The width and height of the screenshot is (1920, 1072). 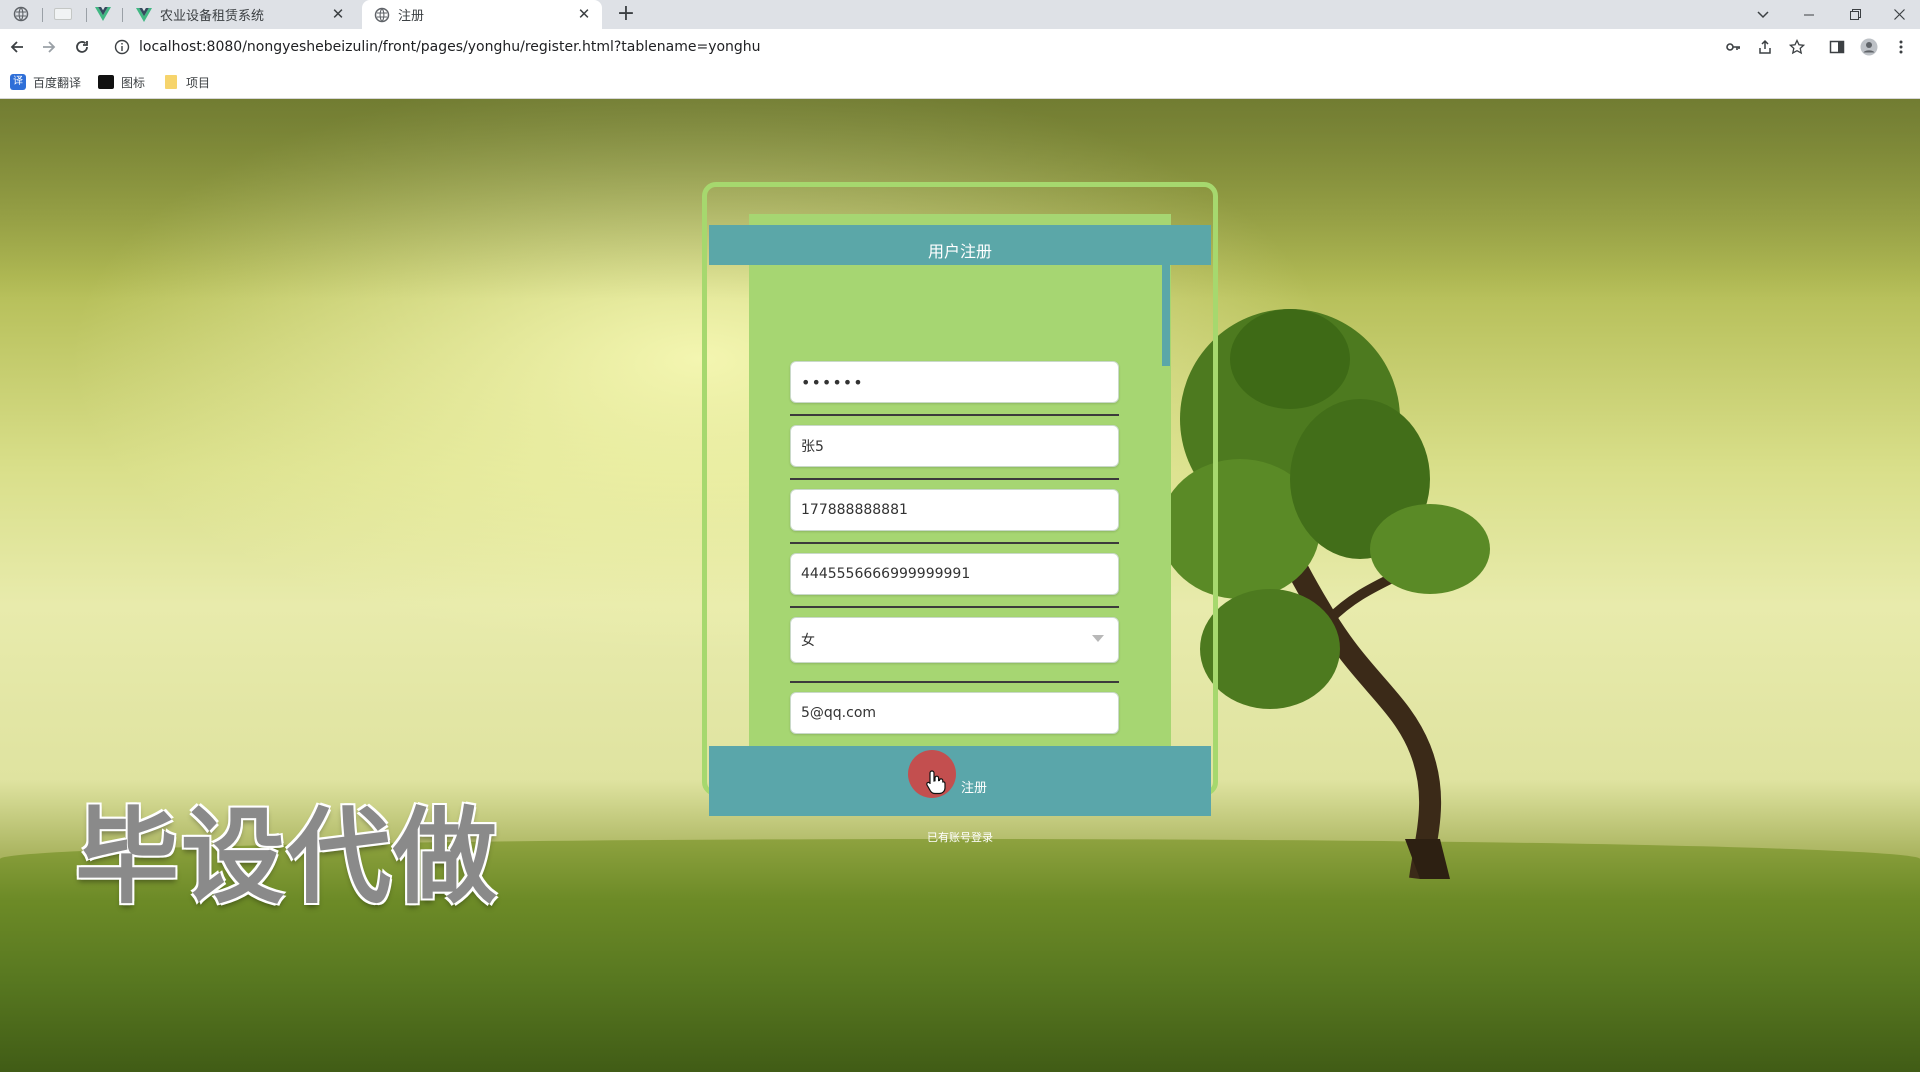 What do you see at coordinates (954, 446) in the screenshot?
I see `name-input: 张5` at bounding box center [954, 446].